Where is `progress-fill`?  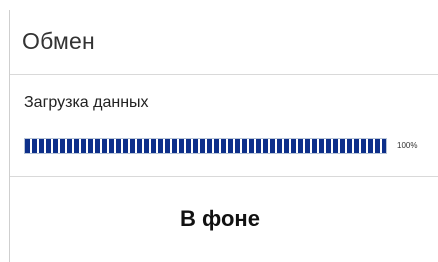 progress-fill is located at coordinates (205, 146).